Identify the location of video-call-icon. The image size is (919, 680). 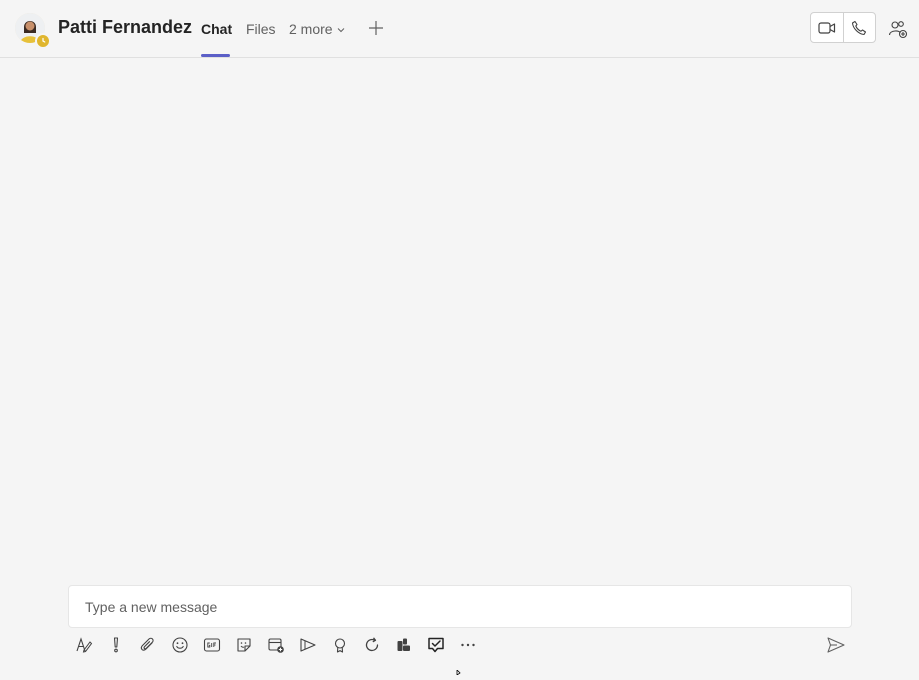
(826, 27).